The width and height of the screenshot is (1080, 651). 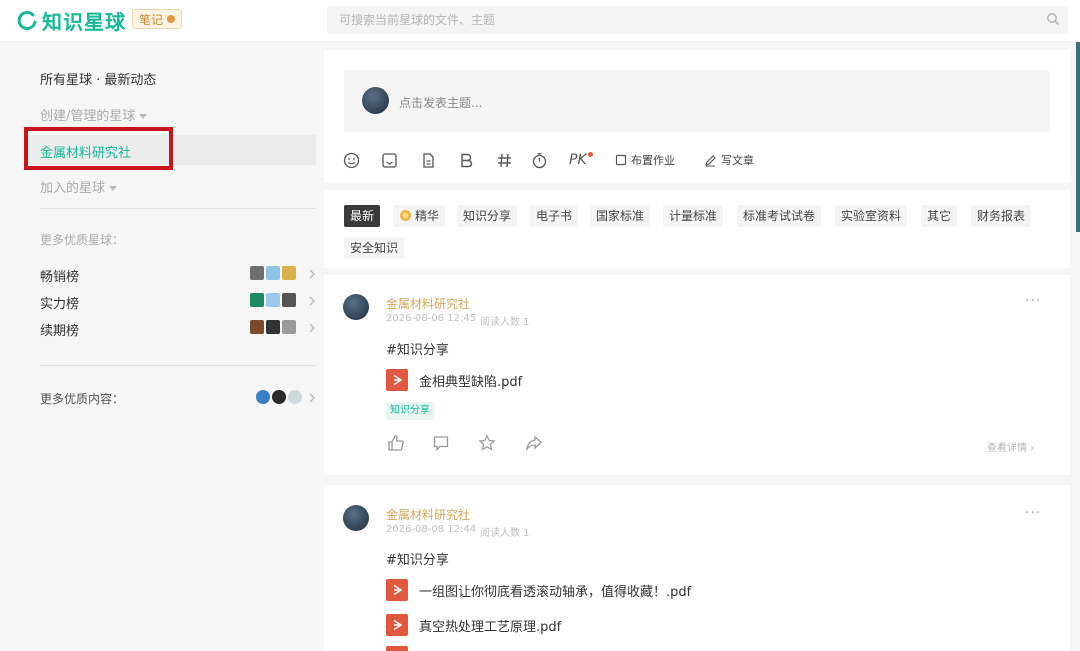 I want to click on hashtag-icon, so click(x=504, y=160).